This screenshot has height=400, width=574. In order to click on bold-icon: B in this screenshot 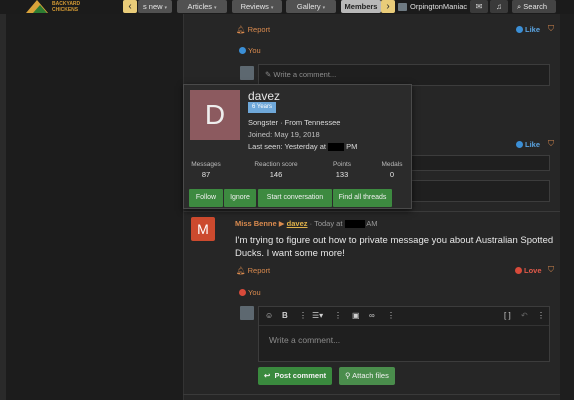, I will do `click(285, 316)`.